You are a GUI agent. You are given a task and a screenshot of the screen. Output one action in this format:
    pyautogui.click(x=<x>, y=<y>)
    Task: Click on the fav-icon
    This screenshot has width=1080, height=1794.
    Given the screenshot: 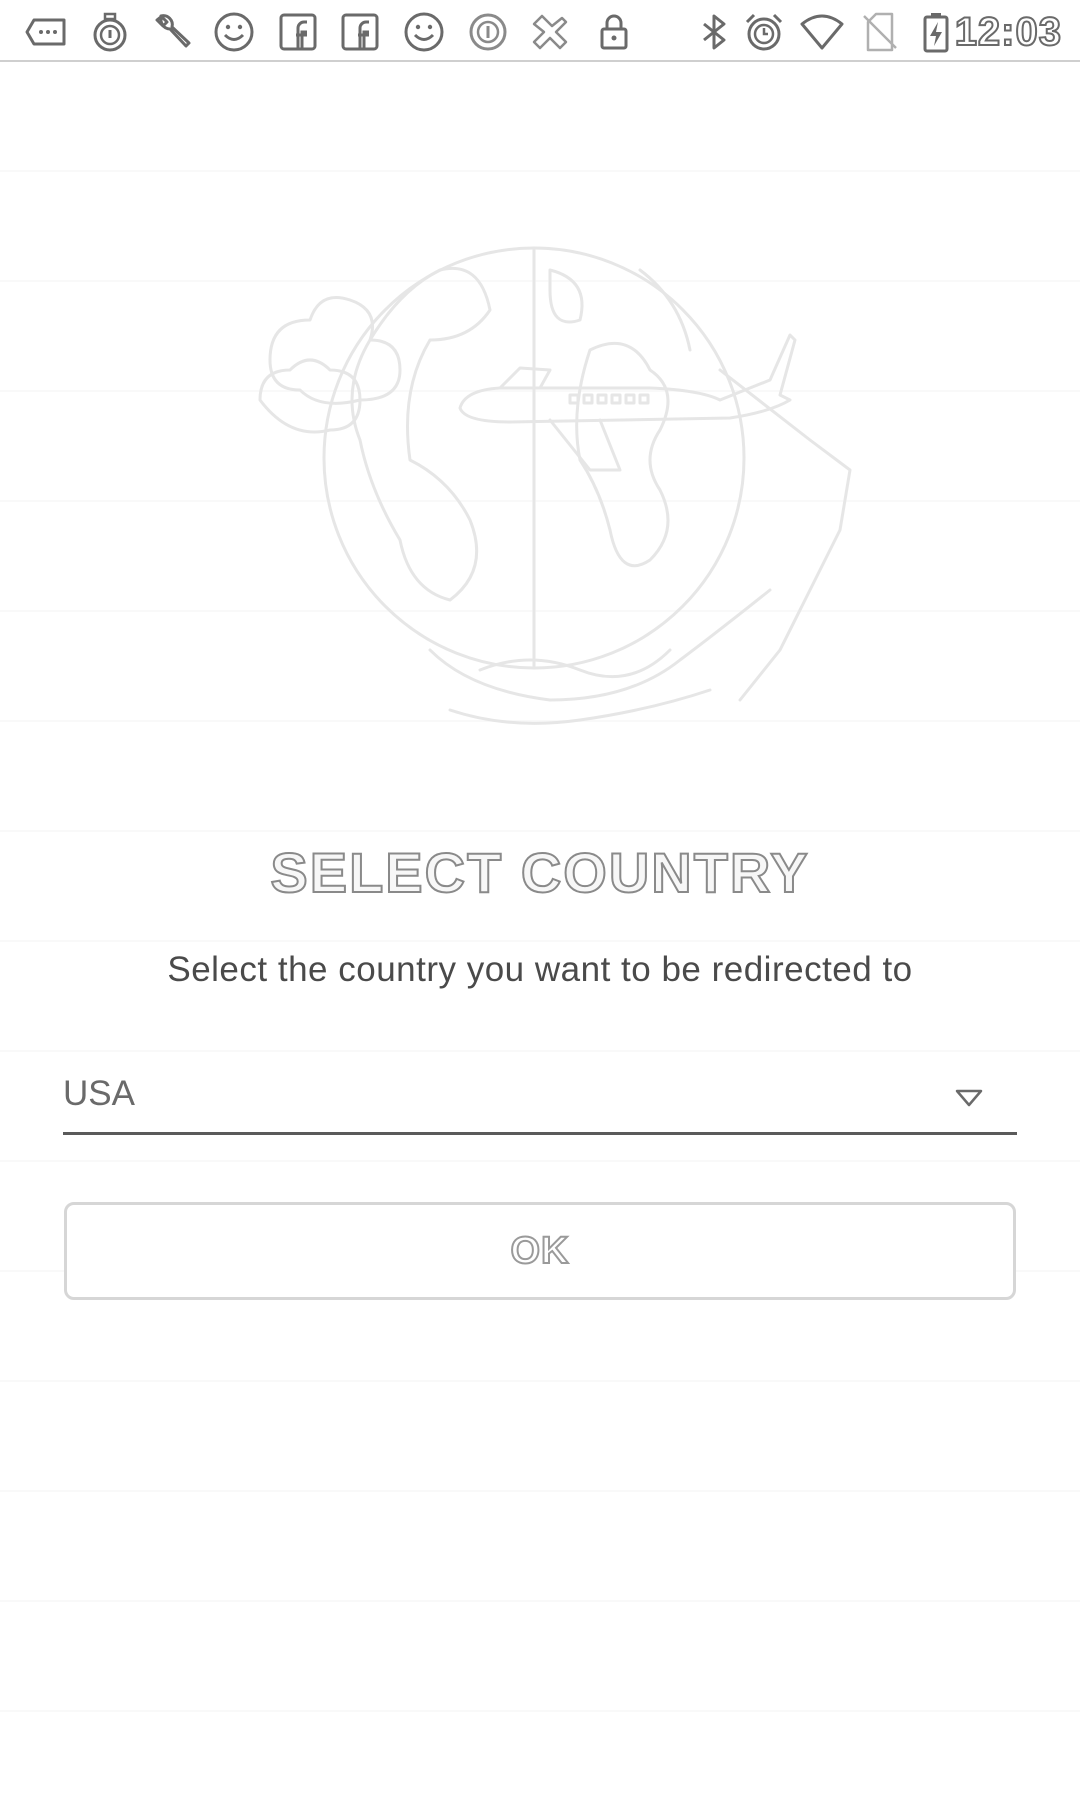 What is the action you would take?
    pyautogui.click(x=550, y=32)
    